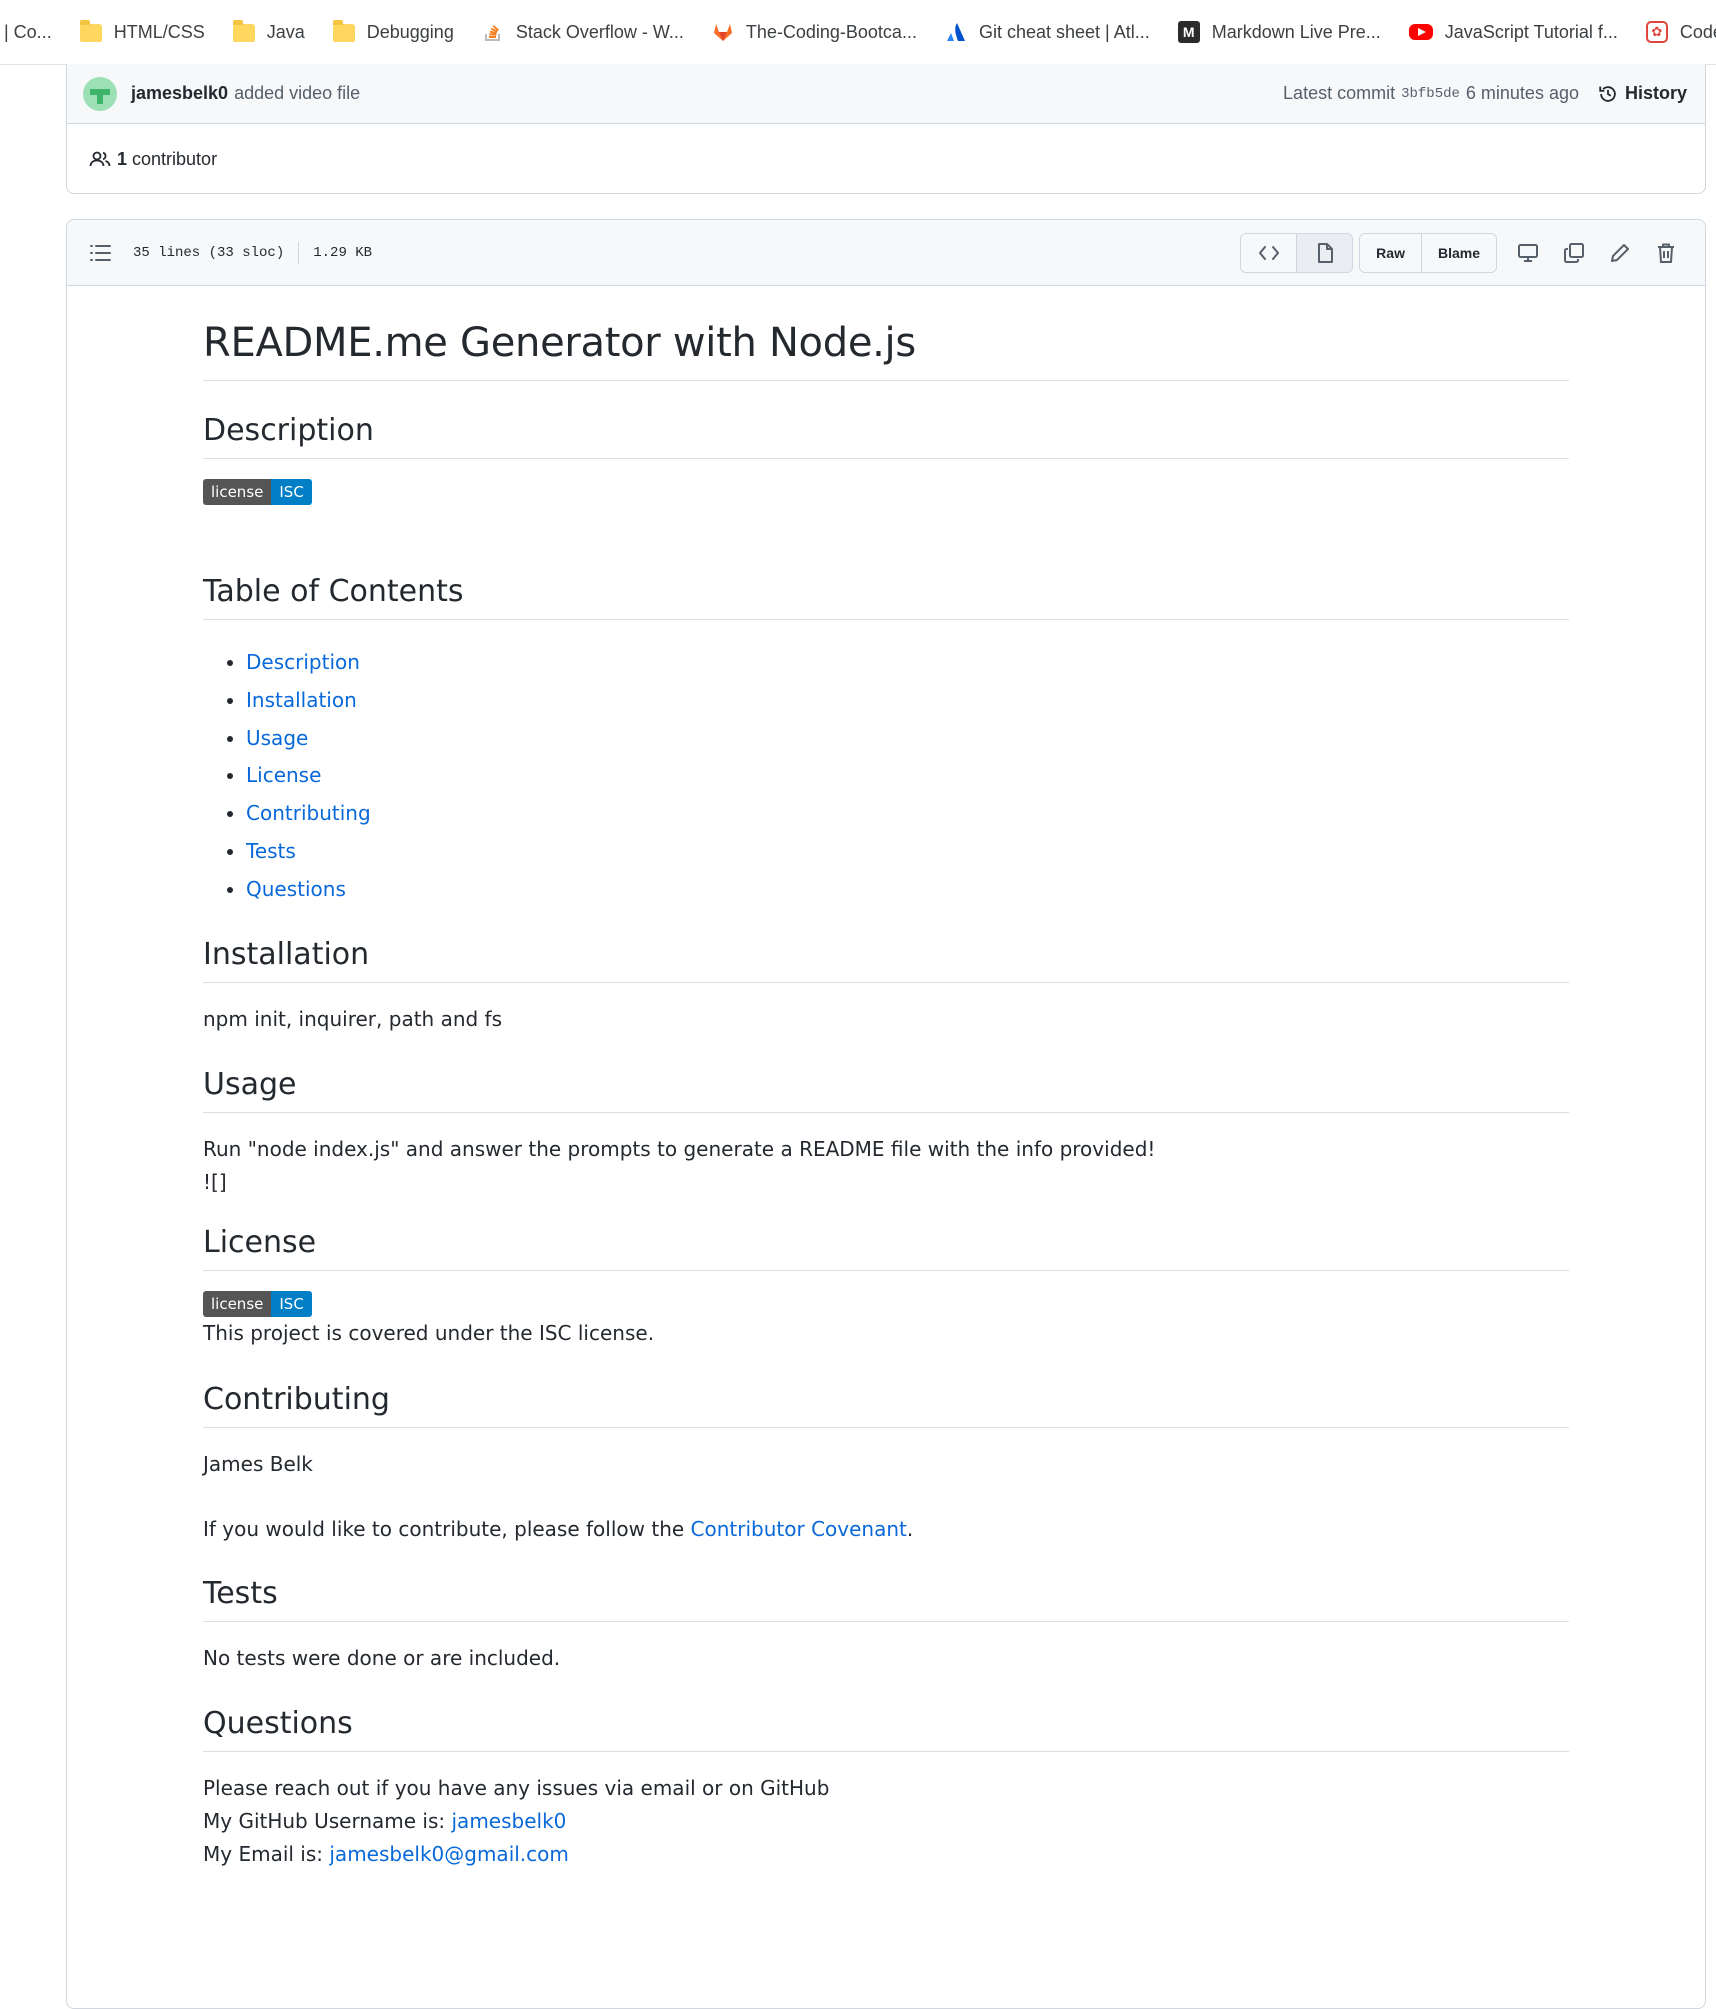  I want to click on toc-link-tests: Tests, so click(271, 851).